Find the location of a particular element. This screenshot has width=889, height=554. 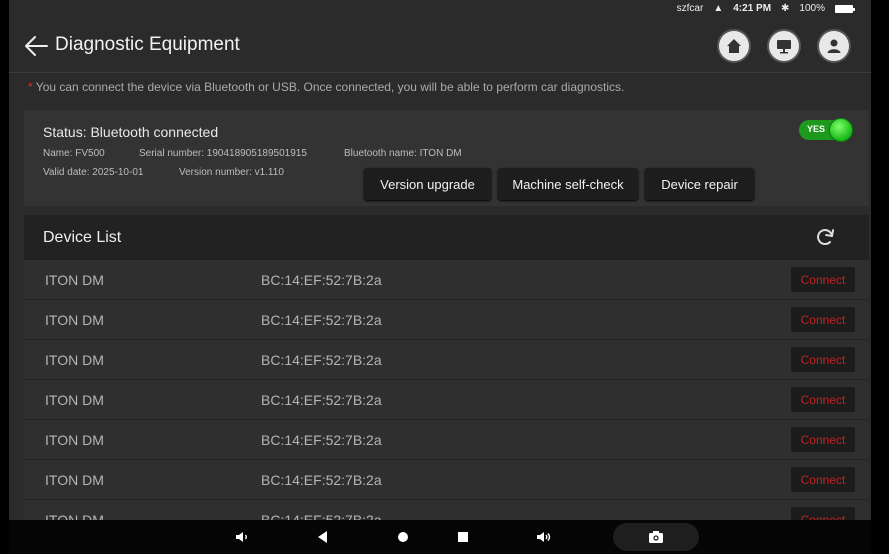

device-list-title: Device List is located at coordinates (82, 237).